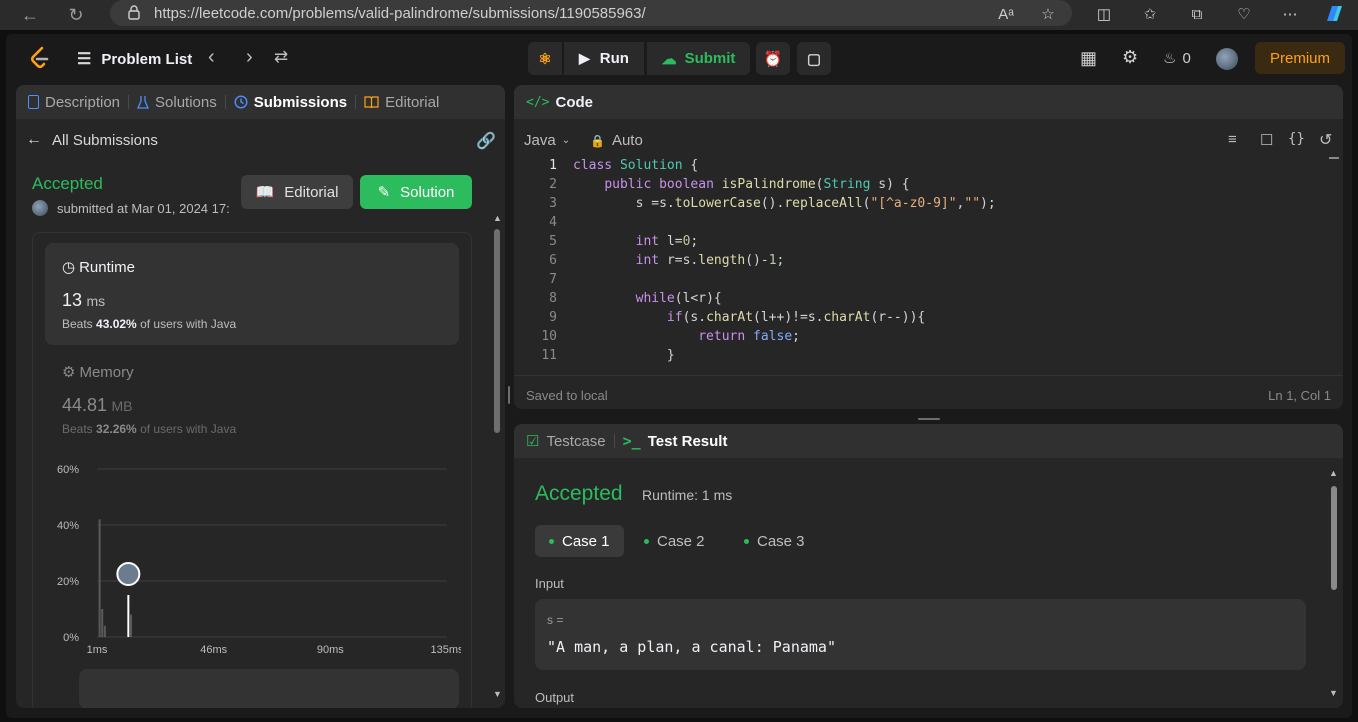 The image size is (1358, 722). I want to click on line-number: 5, so click(553, 241).